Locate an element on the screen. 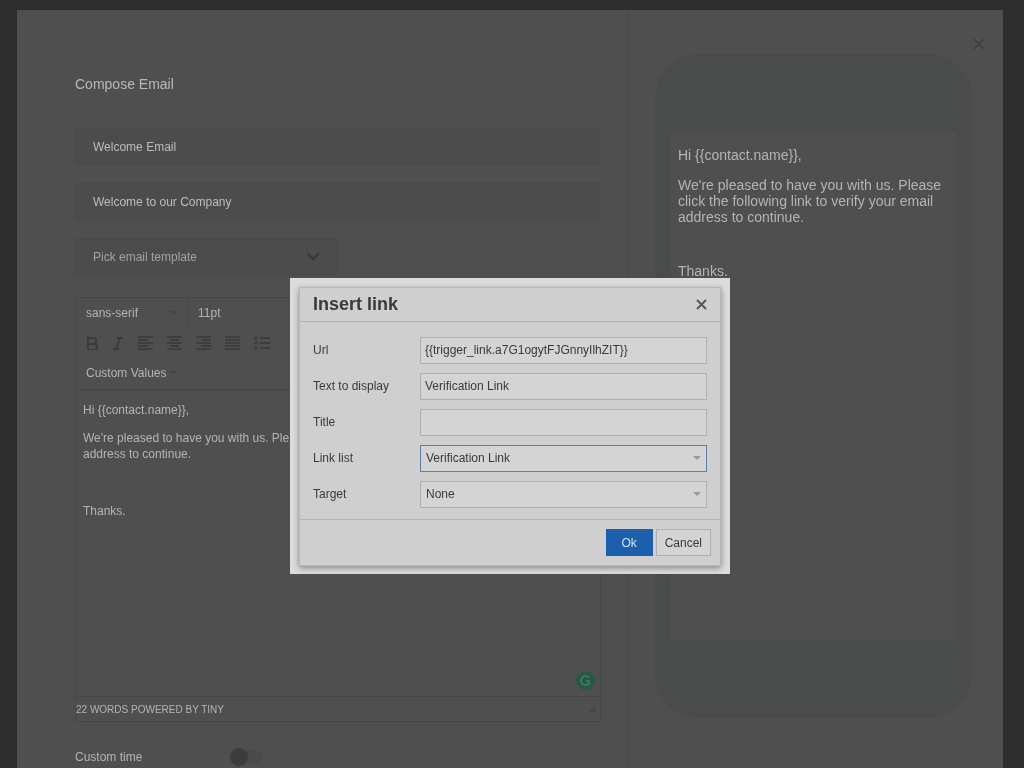  field-label: Link list is located at coordinates (333, 458).